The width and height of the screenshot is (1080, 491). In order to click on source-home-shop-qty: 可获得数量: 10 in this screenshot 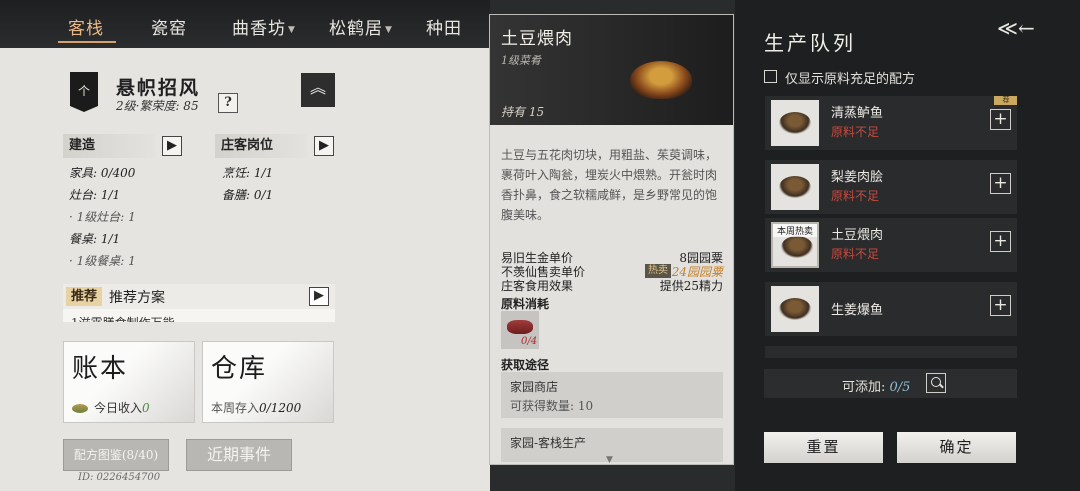, I will do `click(552, 406)`.